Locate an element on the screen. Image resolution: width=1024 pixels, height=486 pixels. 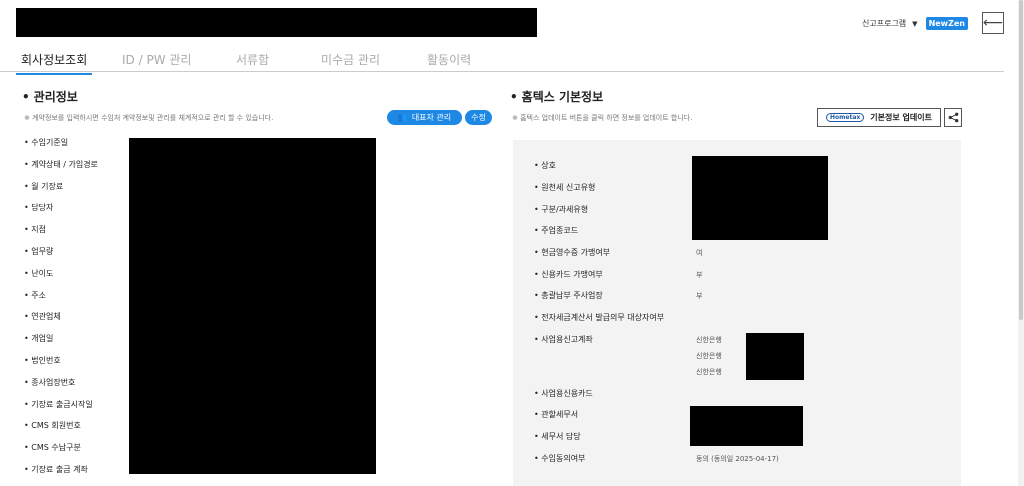
tab-bar: 회사정보조회 ID / PW 관리 서류함 미수금 관리 활동이력 is located at coordinates (502, 61).